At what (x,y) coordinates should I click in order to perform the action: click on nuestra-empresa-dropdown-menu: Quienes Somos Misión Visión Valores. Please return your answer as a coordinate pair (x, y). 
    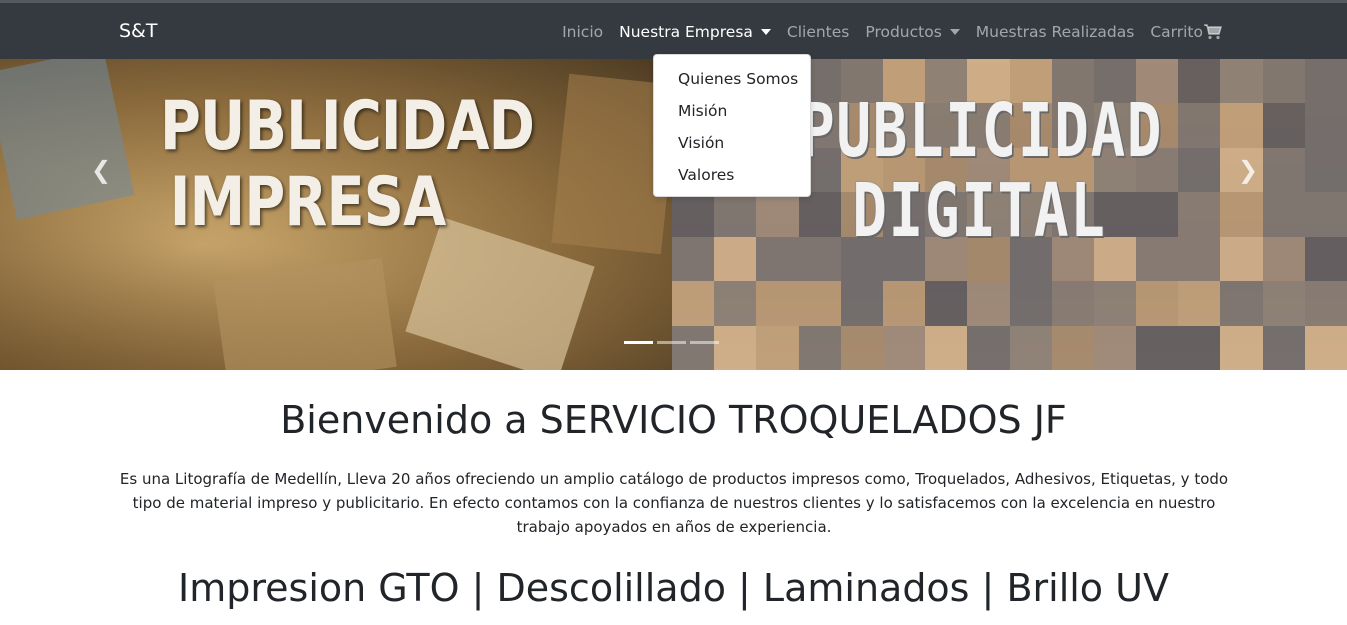
    Looking at the image, I should click on (732, 125).